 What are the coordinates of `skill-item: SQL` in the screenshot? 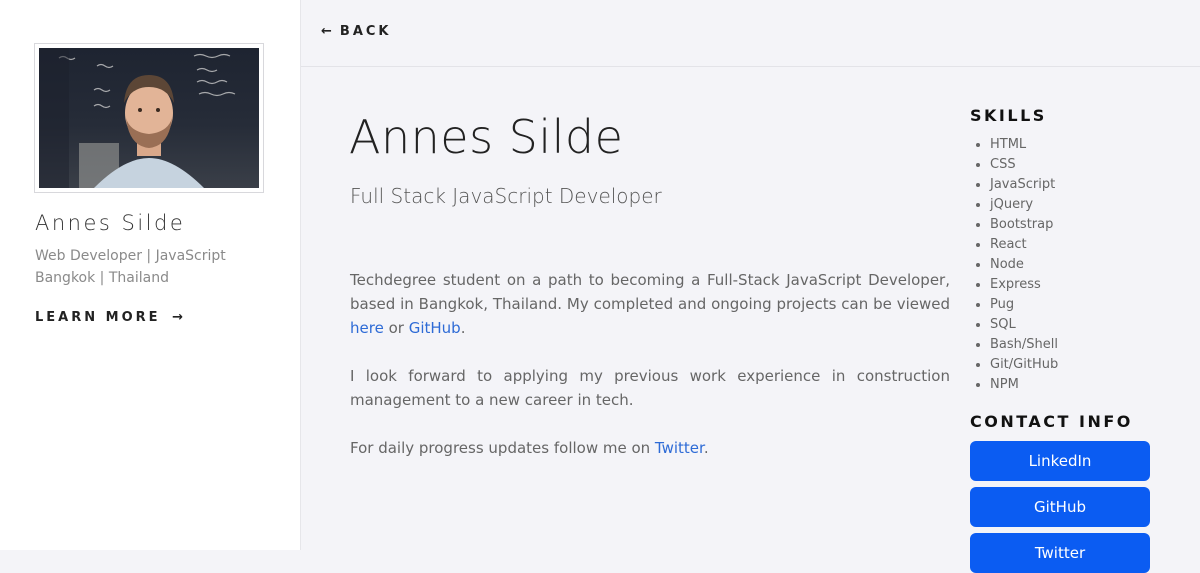 It's located at (1024, 325).